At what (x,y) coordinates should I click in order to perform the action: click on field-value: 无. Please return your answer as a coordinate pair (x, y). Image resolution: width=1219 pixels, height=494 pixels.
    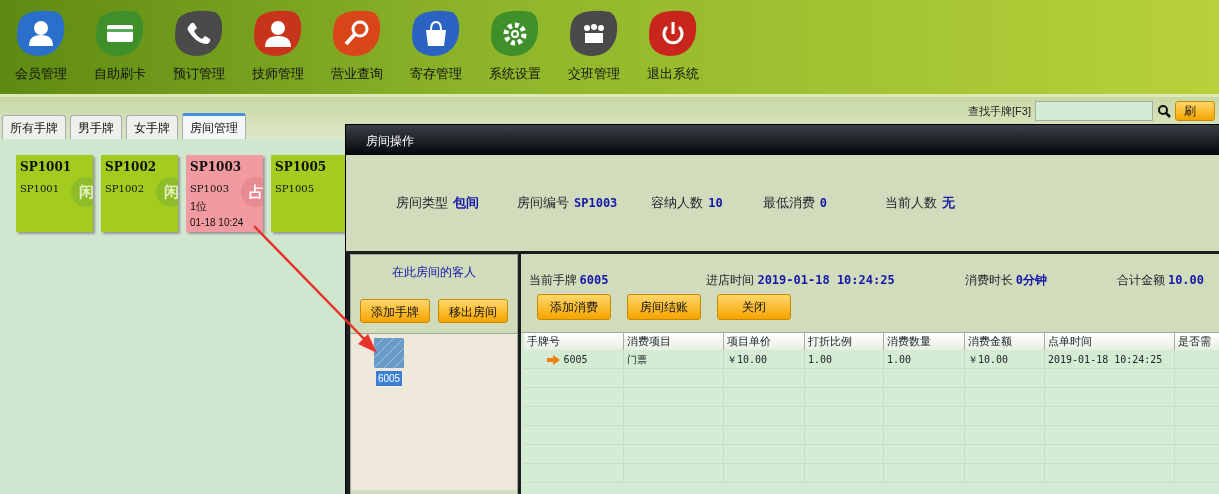
    Looking at the image, I should click on (949, 203).